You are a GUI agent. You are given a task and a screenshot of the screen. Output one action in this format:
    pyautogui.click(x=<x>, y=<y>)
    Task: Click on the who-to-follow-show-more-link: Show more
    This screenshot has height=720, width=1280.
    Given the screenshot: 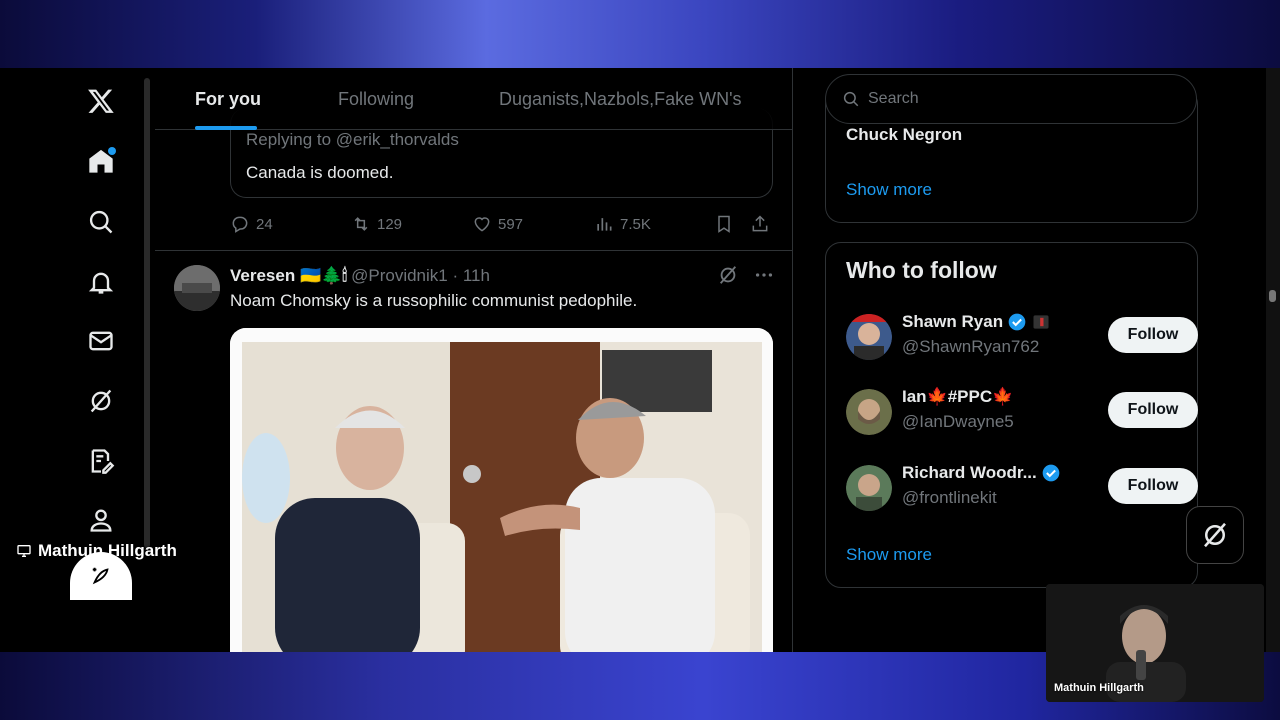 What is the action you would take?
    pyautogui.click(x=889, y=555)
    